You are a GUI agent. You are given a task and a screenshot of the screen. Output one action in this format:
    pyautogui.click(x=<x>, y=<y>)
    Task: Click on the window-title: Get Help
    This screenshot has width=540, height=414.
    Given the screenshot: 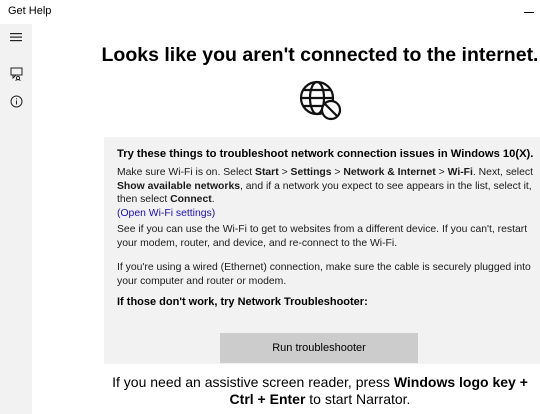 What is the action you would take?
    pyautogui.click(x=30, y=11)
    